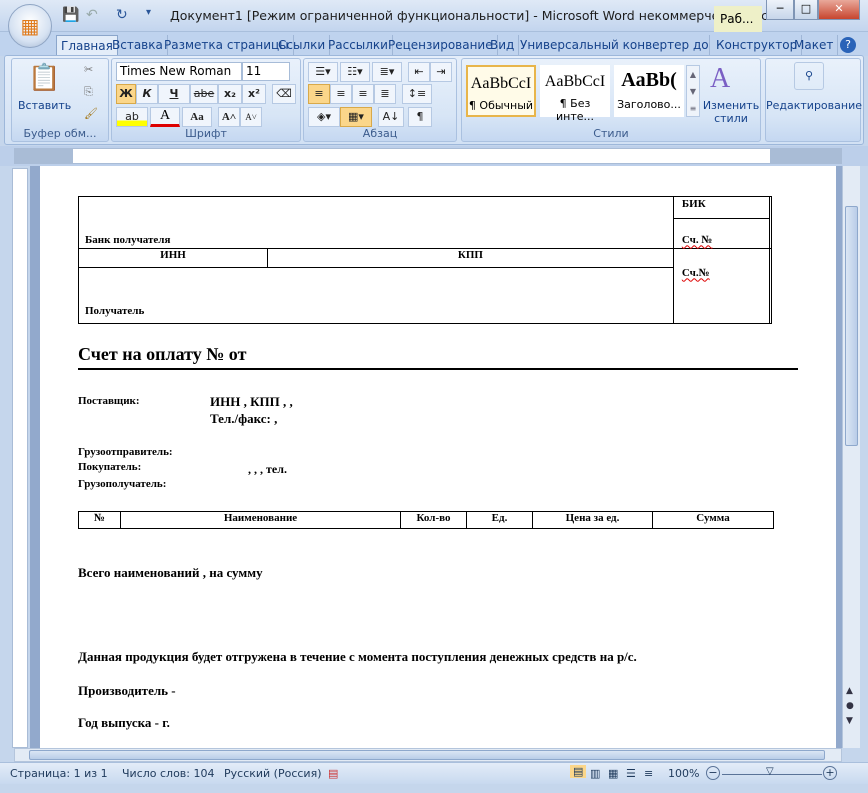 The image size is (868, 793). I want to click on save-icon: 💾, so click(70, 15).